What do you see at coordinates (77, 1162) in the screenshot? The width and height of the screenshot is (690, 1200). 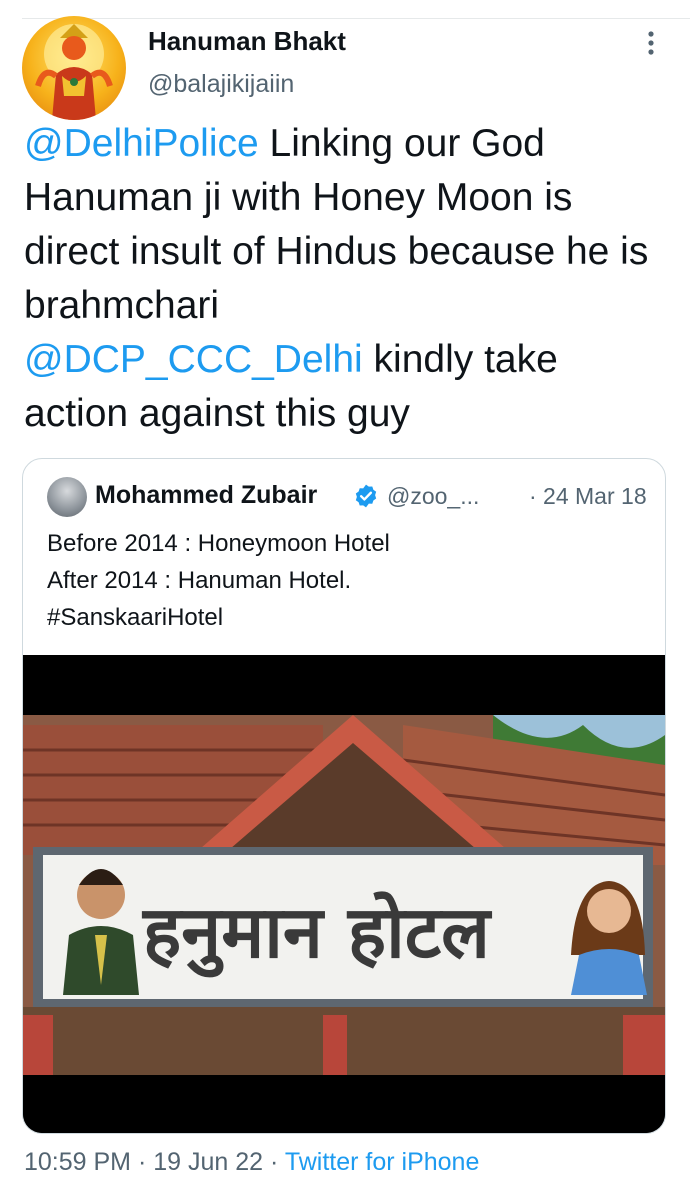 I see `tweet-time: 10:59 PM` at bounding box center [77, 1162].